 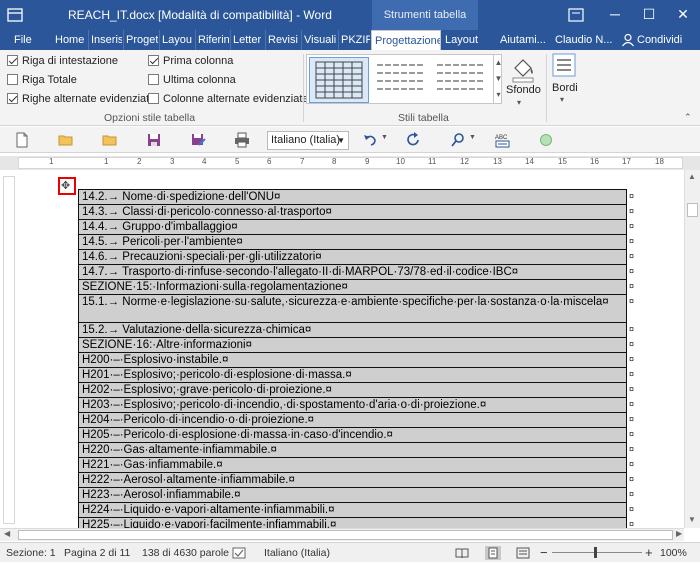 I want to click on language-dropdown: Italiano (Italia) ▼, so click(x=308, y=140).